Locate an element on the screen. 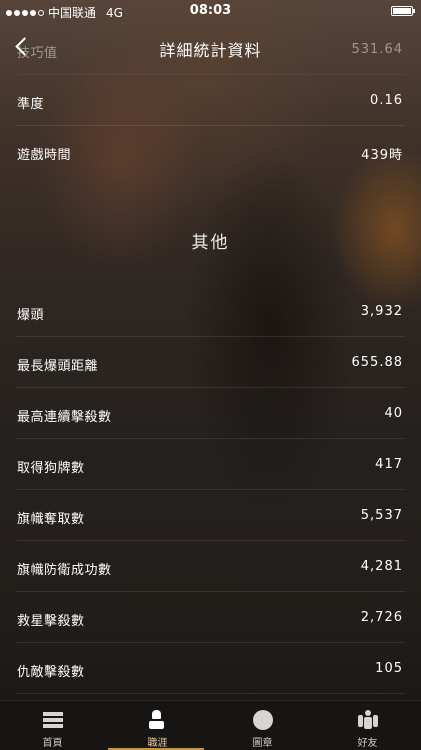  stat-label: 仇敵擊殺數 is located at coordinates (51, 672).